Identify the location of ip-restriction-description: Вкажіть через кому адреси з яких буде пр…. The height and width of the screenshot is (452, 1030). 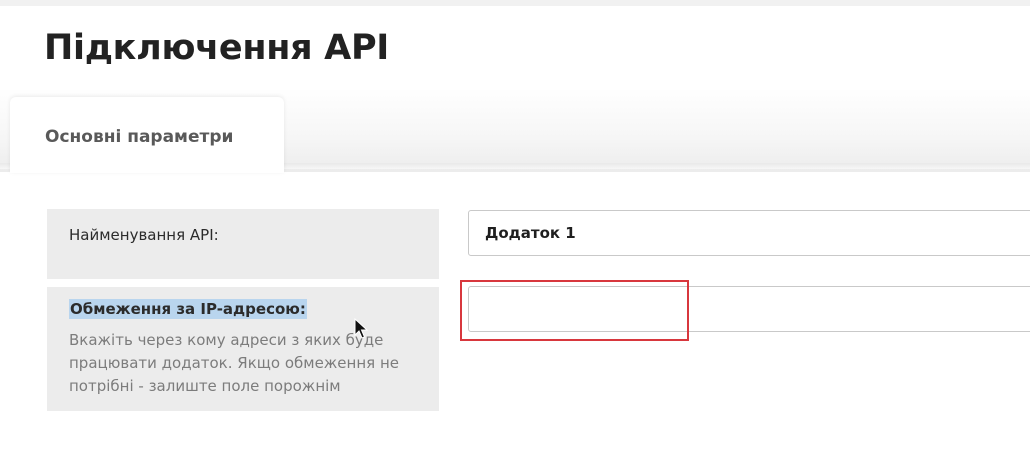
(234, 363).